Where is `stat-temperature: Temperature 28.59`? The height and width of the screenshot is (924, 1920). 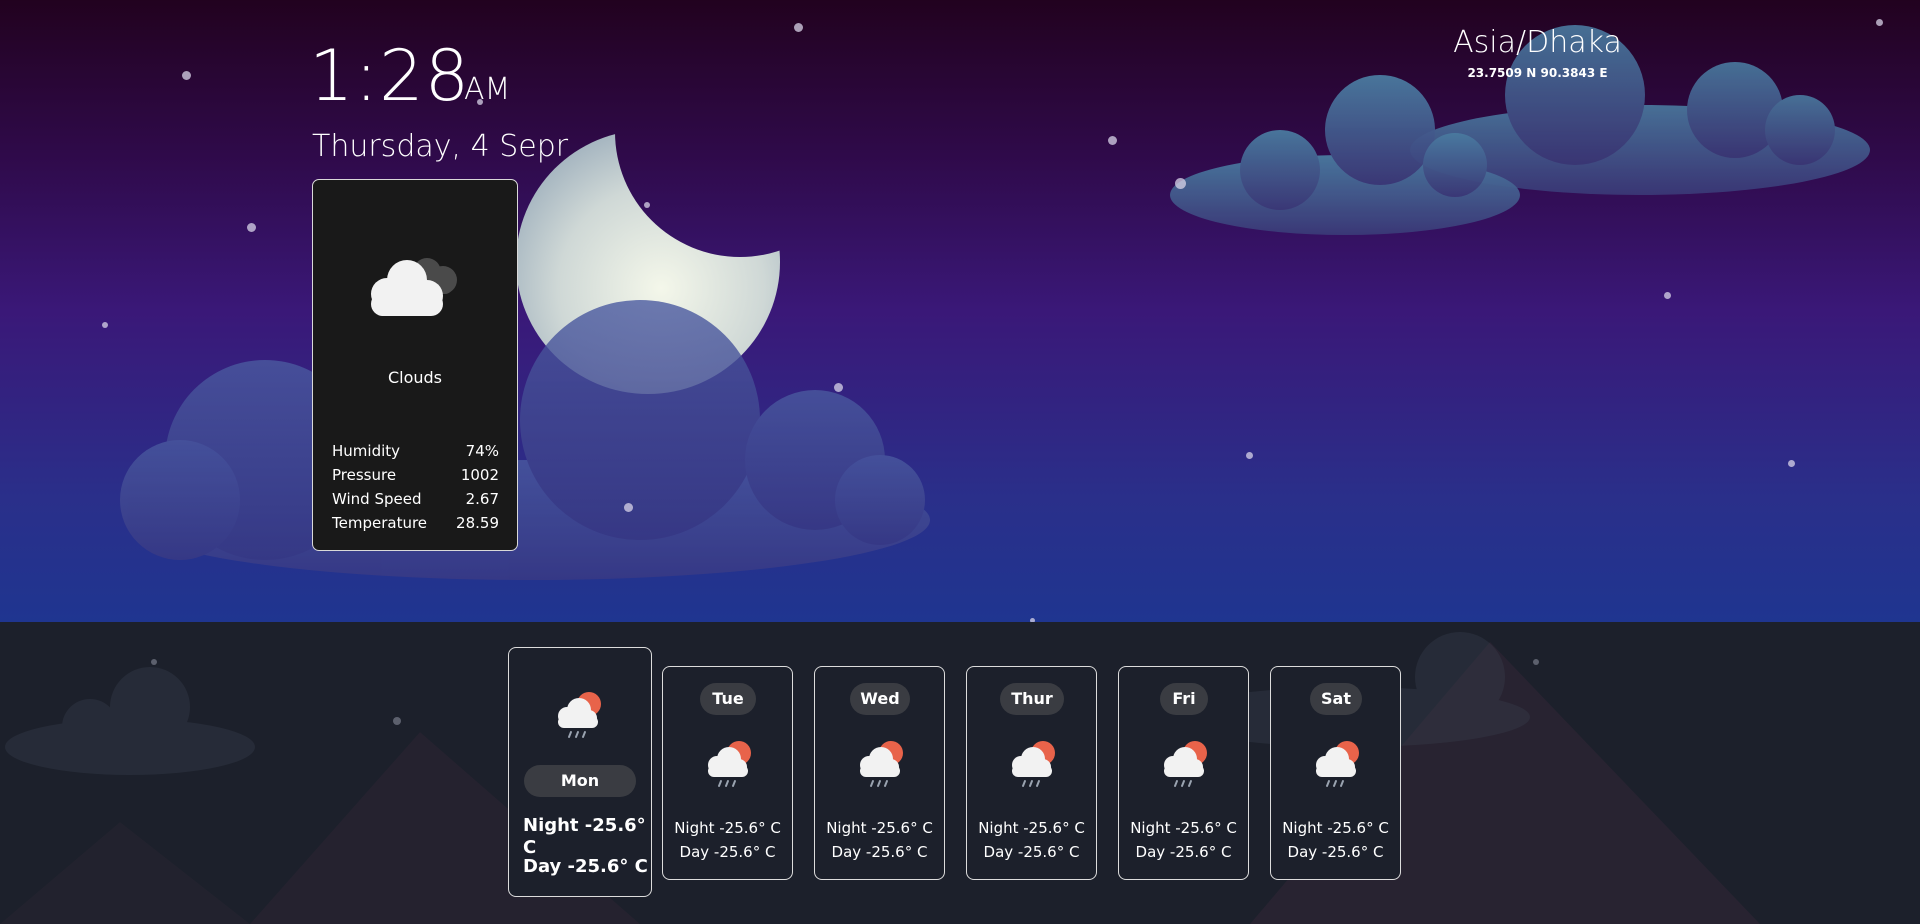 stat-temperature: Temperature 28.59 is located at coordinates (415, 523).